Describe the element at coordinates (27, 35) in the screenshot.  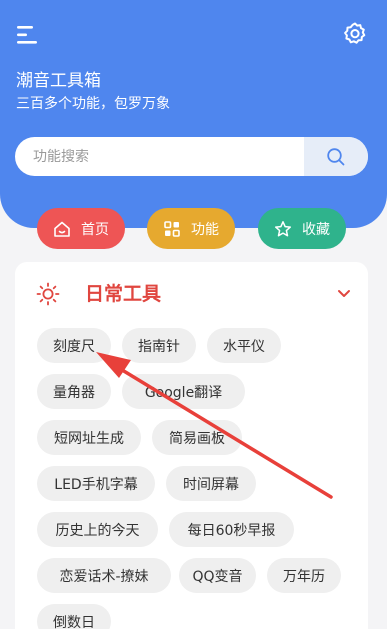
I see `menu-icon` at that location.